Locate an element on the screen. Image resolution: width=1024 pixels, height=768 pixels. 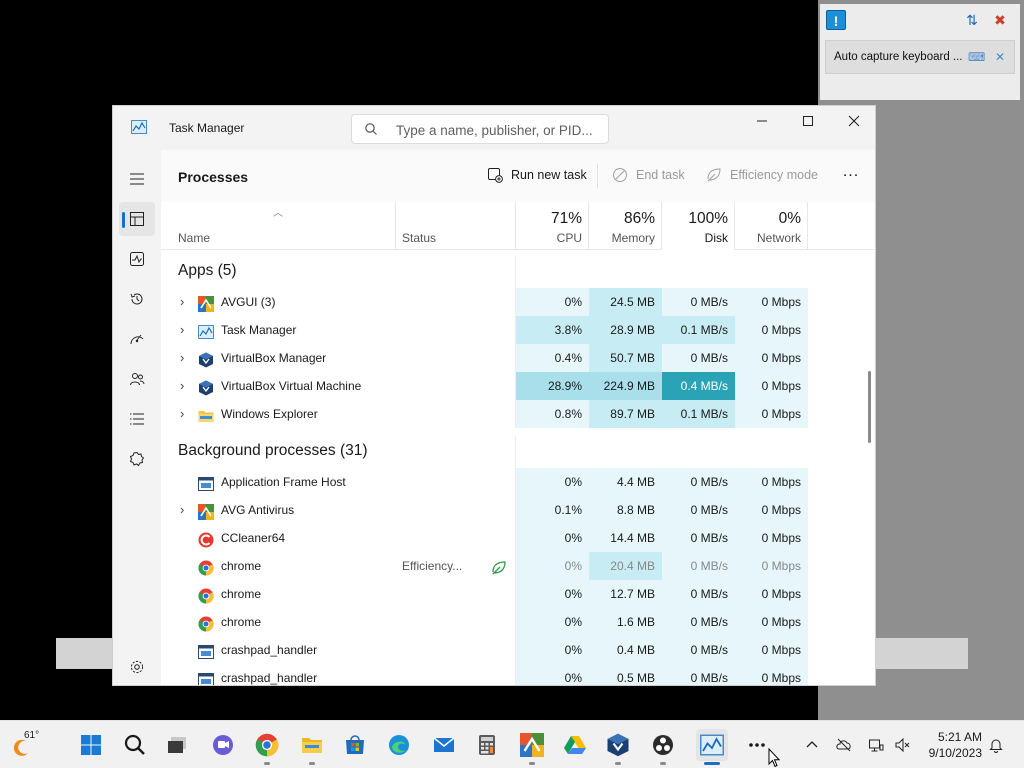
task-manager-icon is located at coordinates (206, 330).